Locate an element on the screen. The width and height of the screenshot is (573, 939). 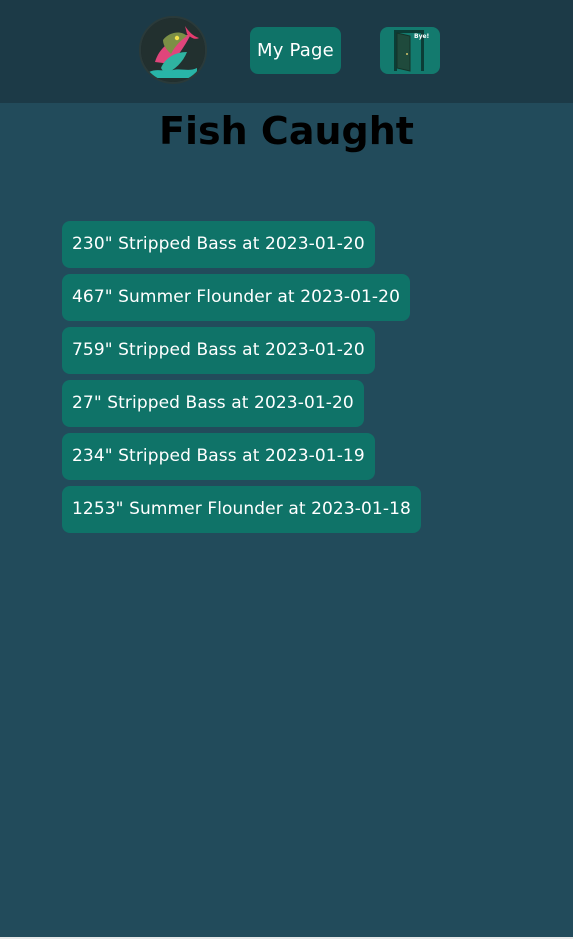
catch-item: 1253" Summer Flounder at 2023-01-18 is located at coordinates (241, 509).